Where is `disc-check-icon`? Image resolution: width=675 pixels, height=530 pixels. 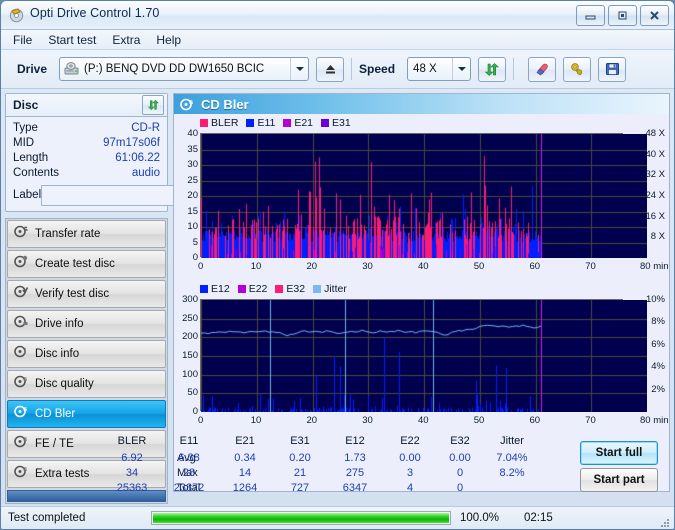 disc-check-icon is located at coordinates (21, 294).